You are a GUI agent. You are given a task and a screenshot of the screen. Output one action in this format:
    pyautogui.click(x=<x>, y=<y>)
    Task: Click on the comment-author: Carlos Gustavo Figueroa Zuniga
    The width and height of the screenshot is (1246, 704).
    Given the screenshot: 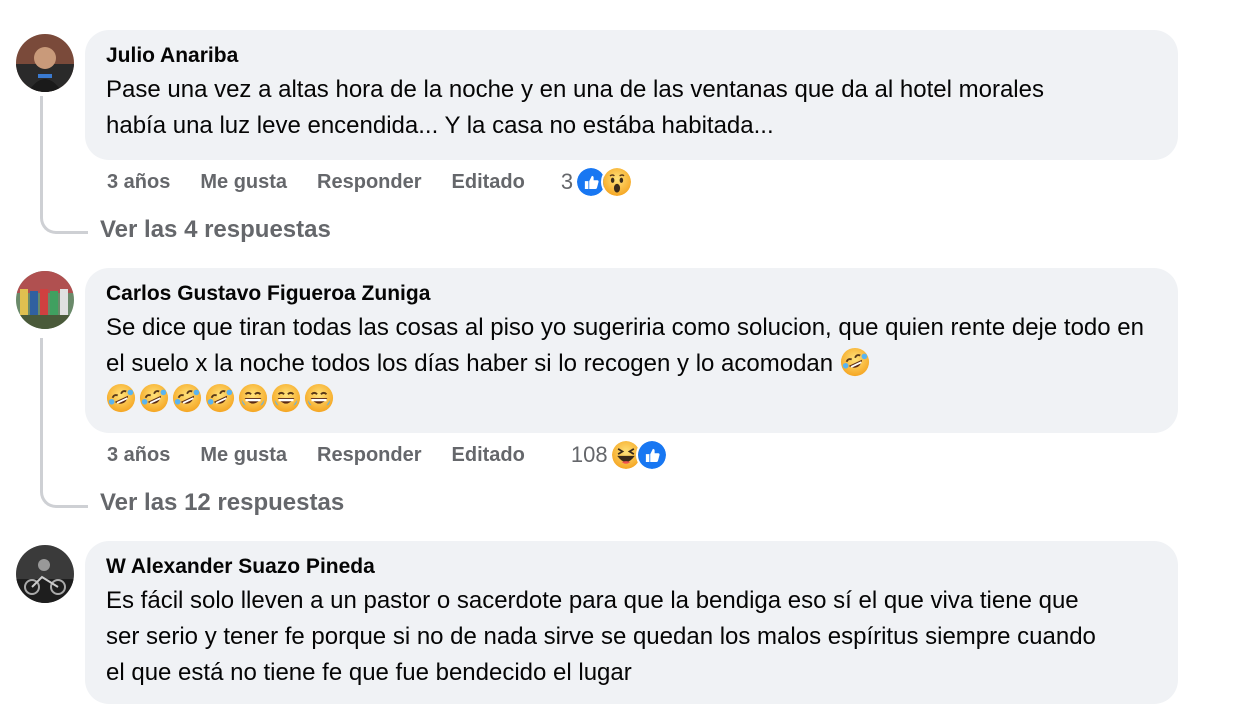 What is the action you would take?
    pyautogui.click(x=632, y=294)
    